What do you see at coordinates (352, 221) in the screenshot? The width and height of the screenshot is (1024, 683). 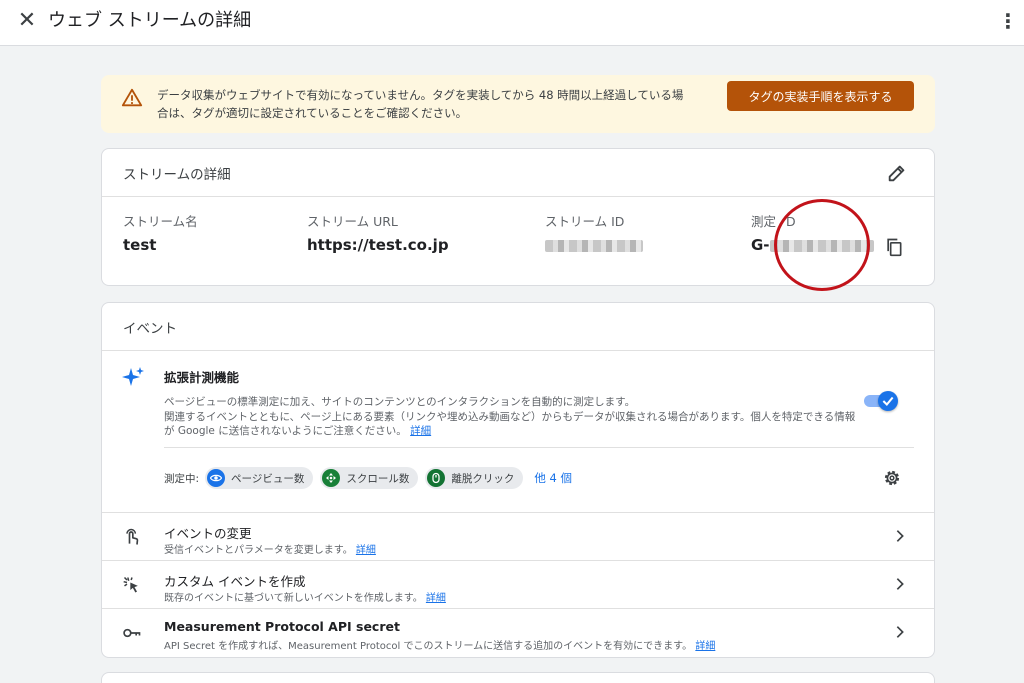 I see `stream-url-label: ストリーム URL` at bounding box center [352, 221].